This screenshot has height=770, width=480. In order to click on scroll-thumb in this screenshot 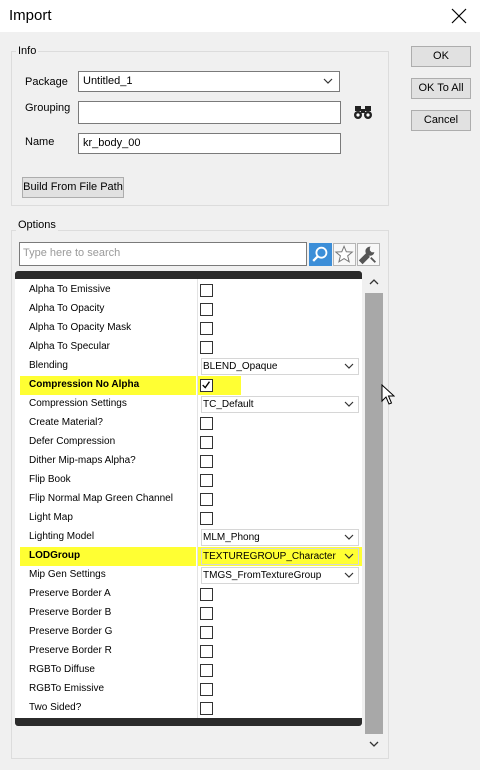, I will do `click(374, 513)`.